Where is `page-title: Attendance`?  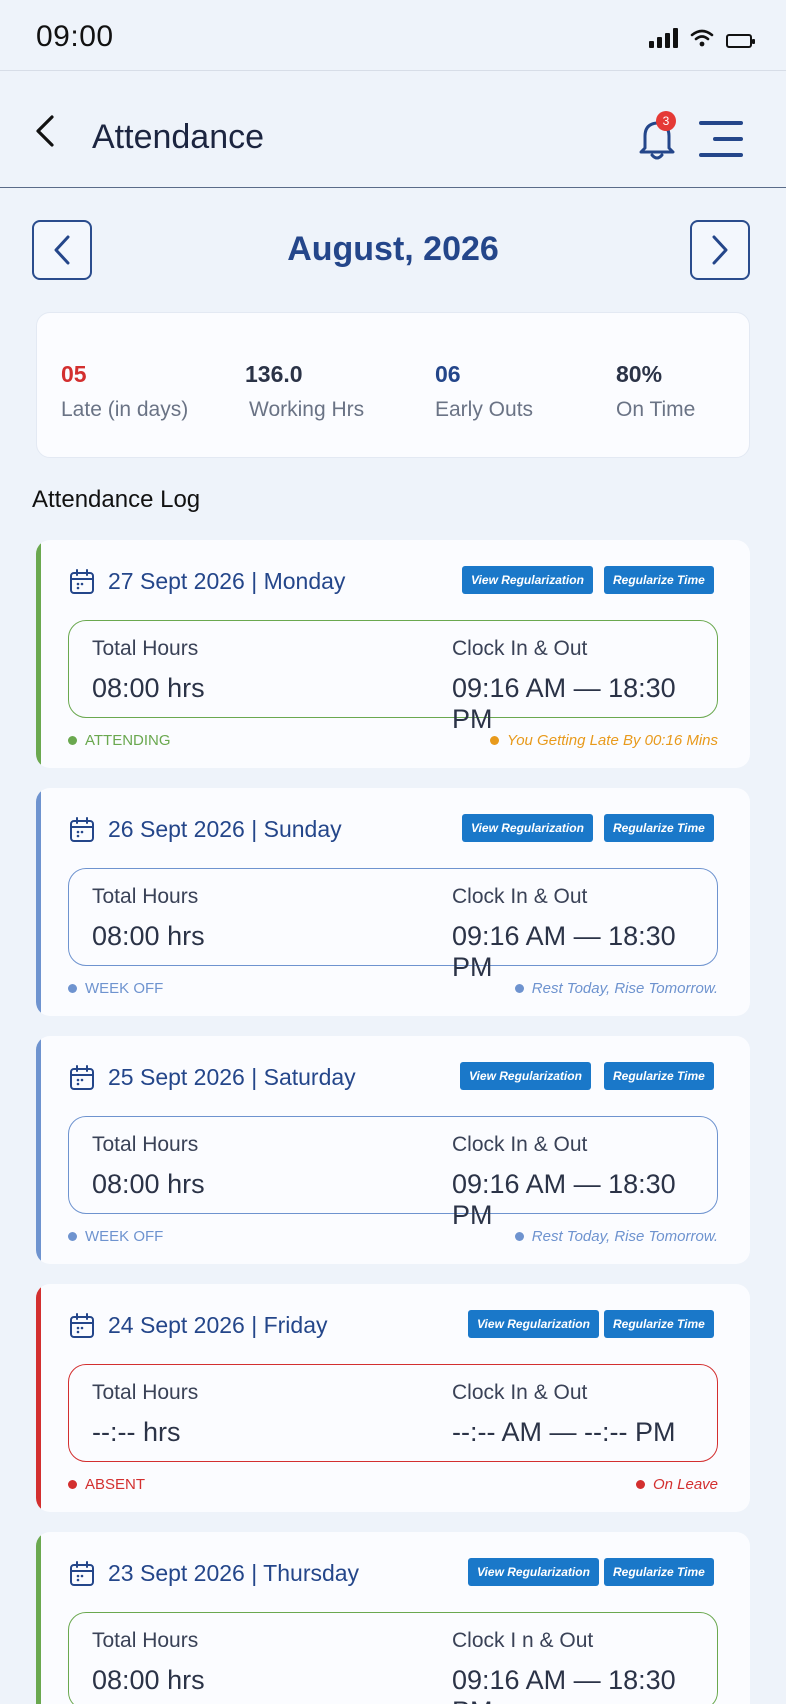 page-title: Attendance is located at coordinates (178, 137).